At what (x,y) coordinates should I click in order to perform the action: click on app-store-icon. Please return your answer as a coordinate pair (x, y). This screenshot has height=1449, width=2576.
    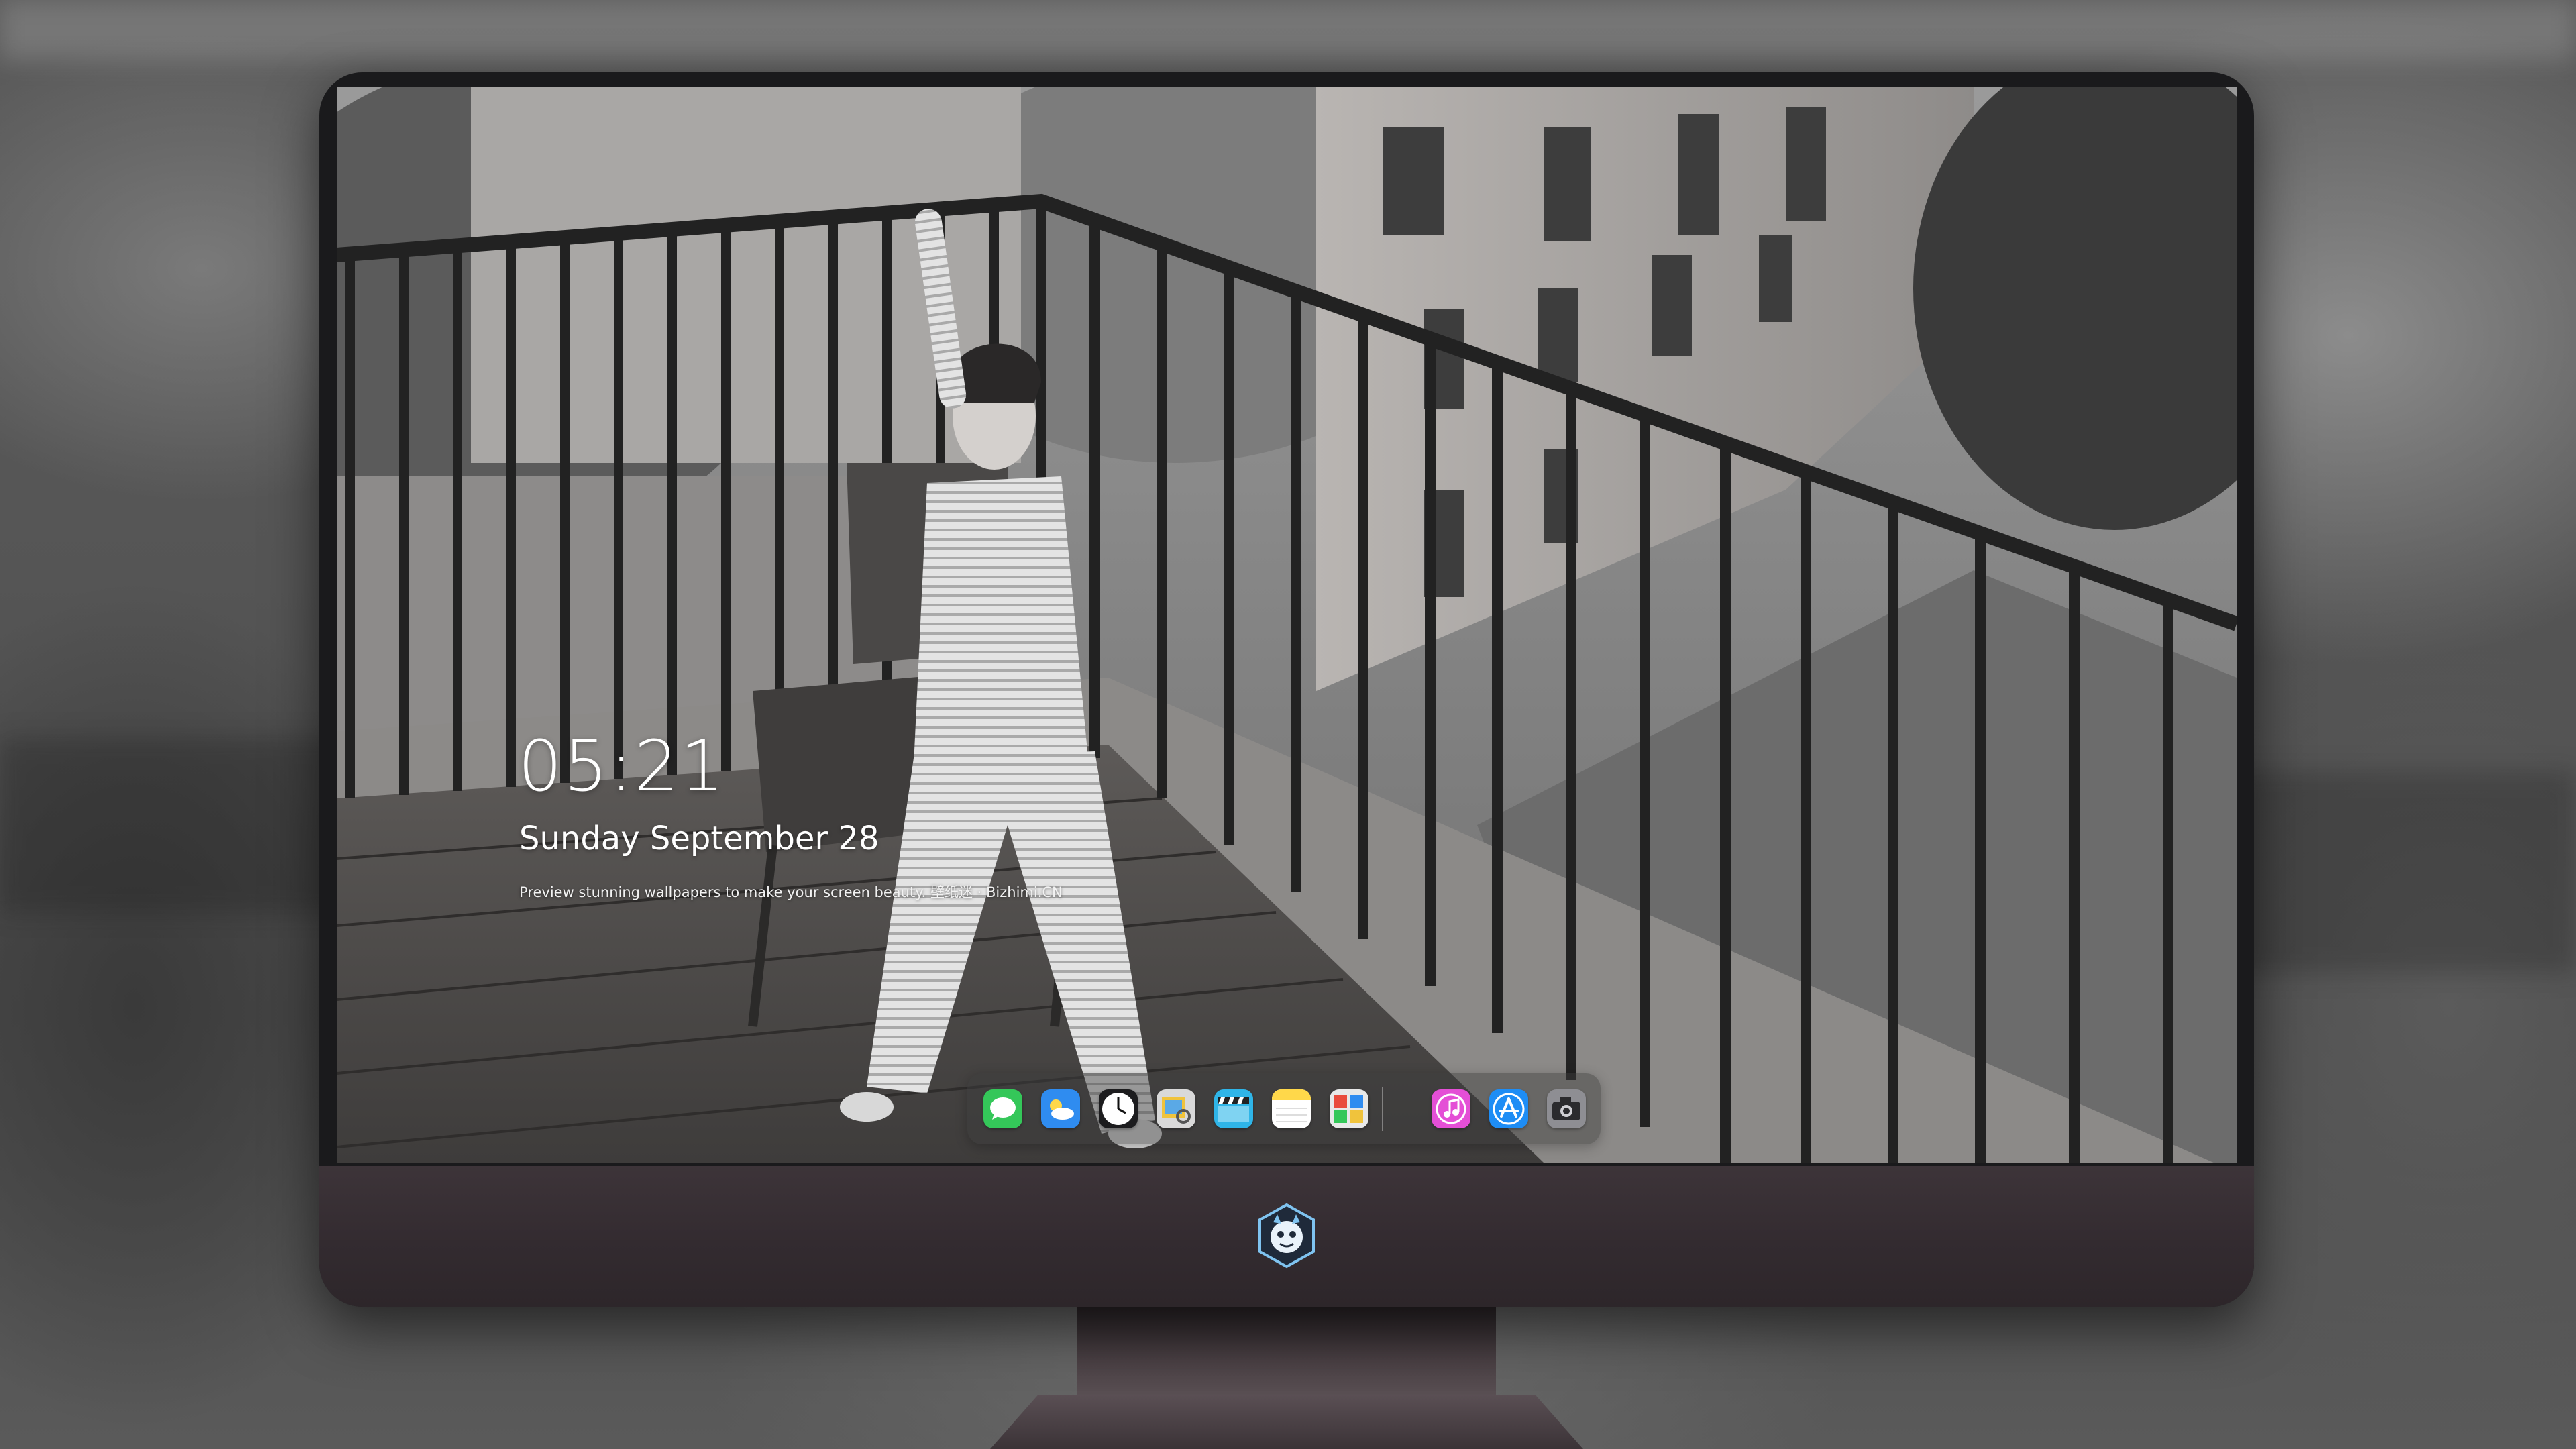
    Looking at the image, I should click on (1508, 1108).